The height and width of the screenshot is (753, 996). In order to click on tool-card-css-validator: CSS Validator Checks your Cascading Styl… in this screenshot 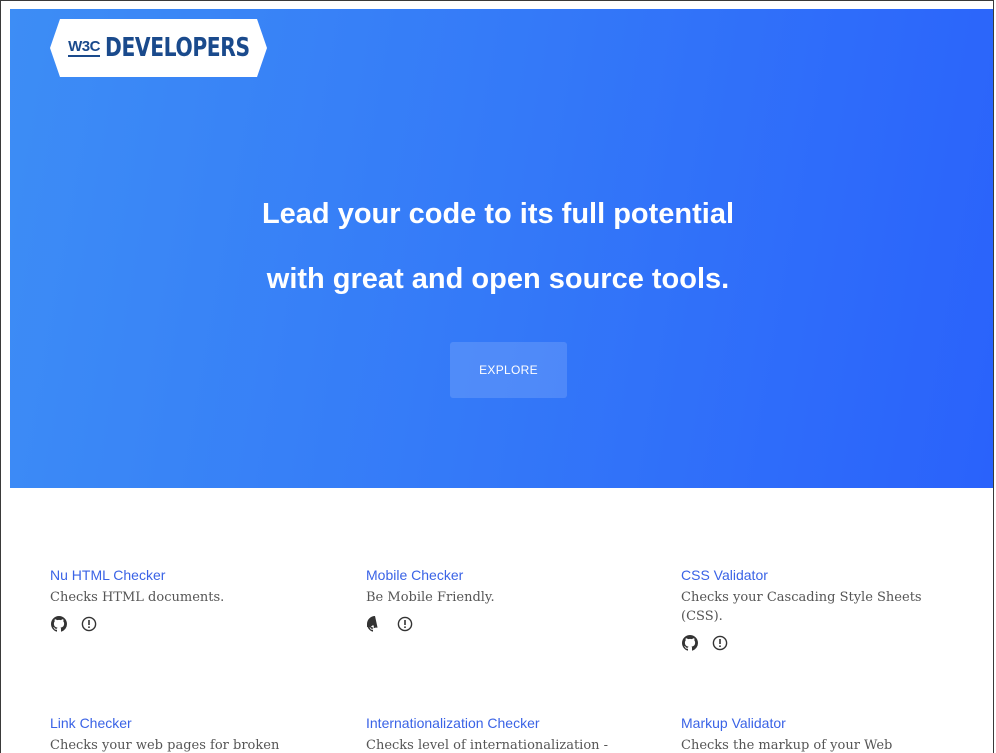, I will do `click(821, 609)`.